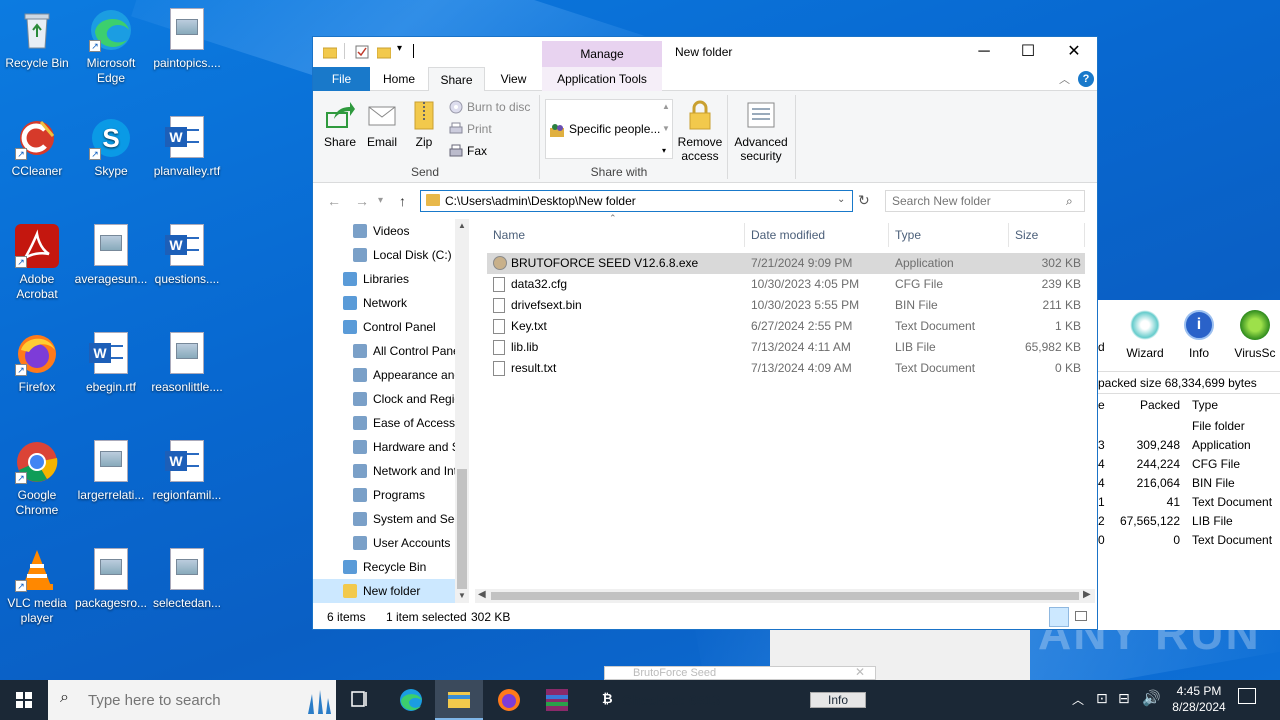 The image size is (1280, 720). What do you see at coordinates (949, 235) in the screenshot?
I see `column-header-type: Type` at bounding box center [949, 235].